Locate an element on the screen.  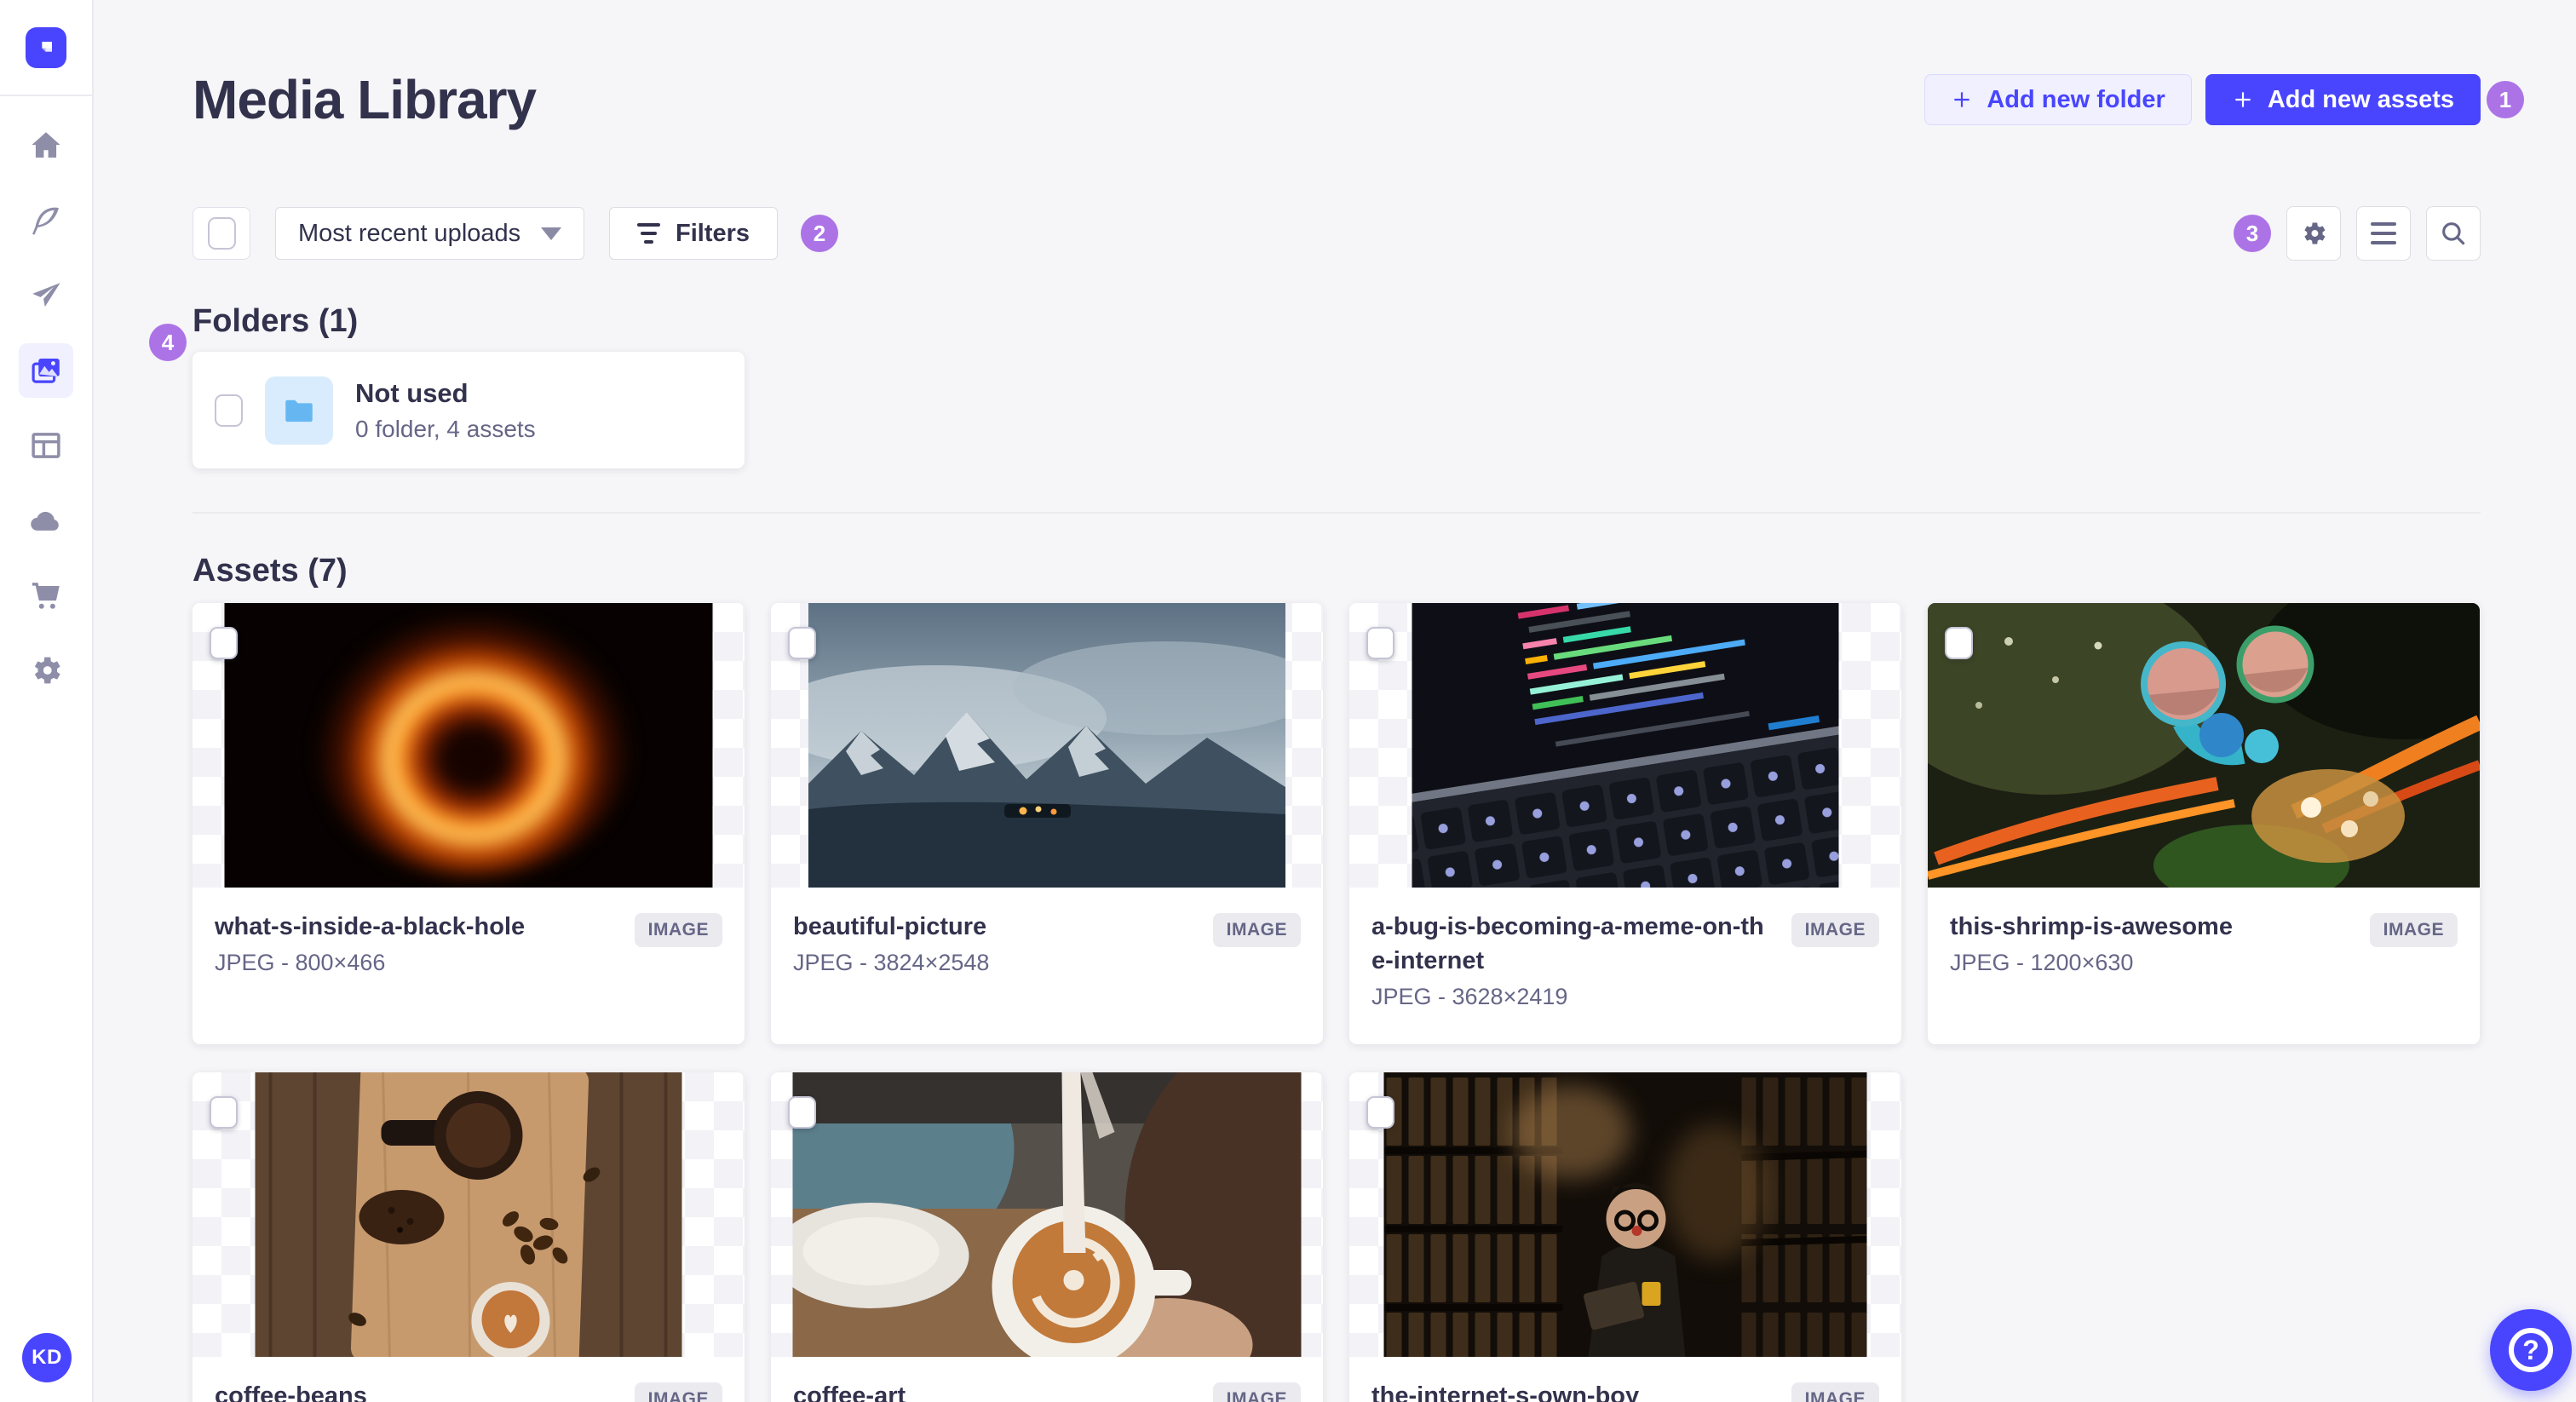
folder-icon-box is located at coordinates (299, 410).